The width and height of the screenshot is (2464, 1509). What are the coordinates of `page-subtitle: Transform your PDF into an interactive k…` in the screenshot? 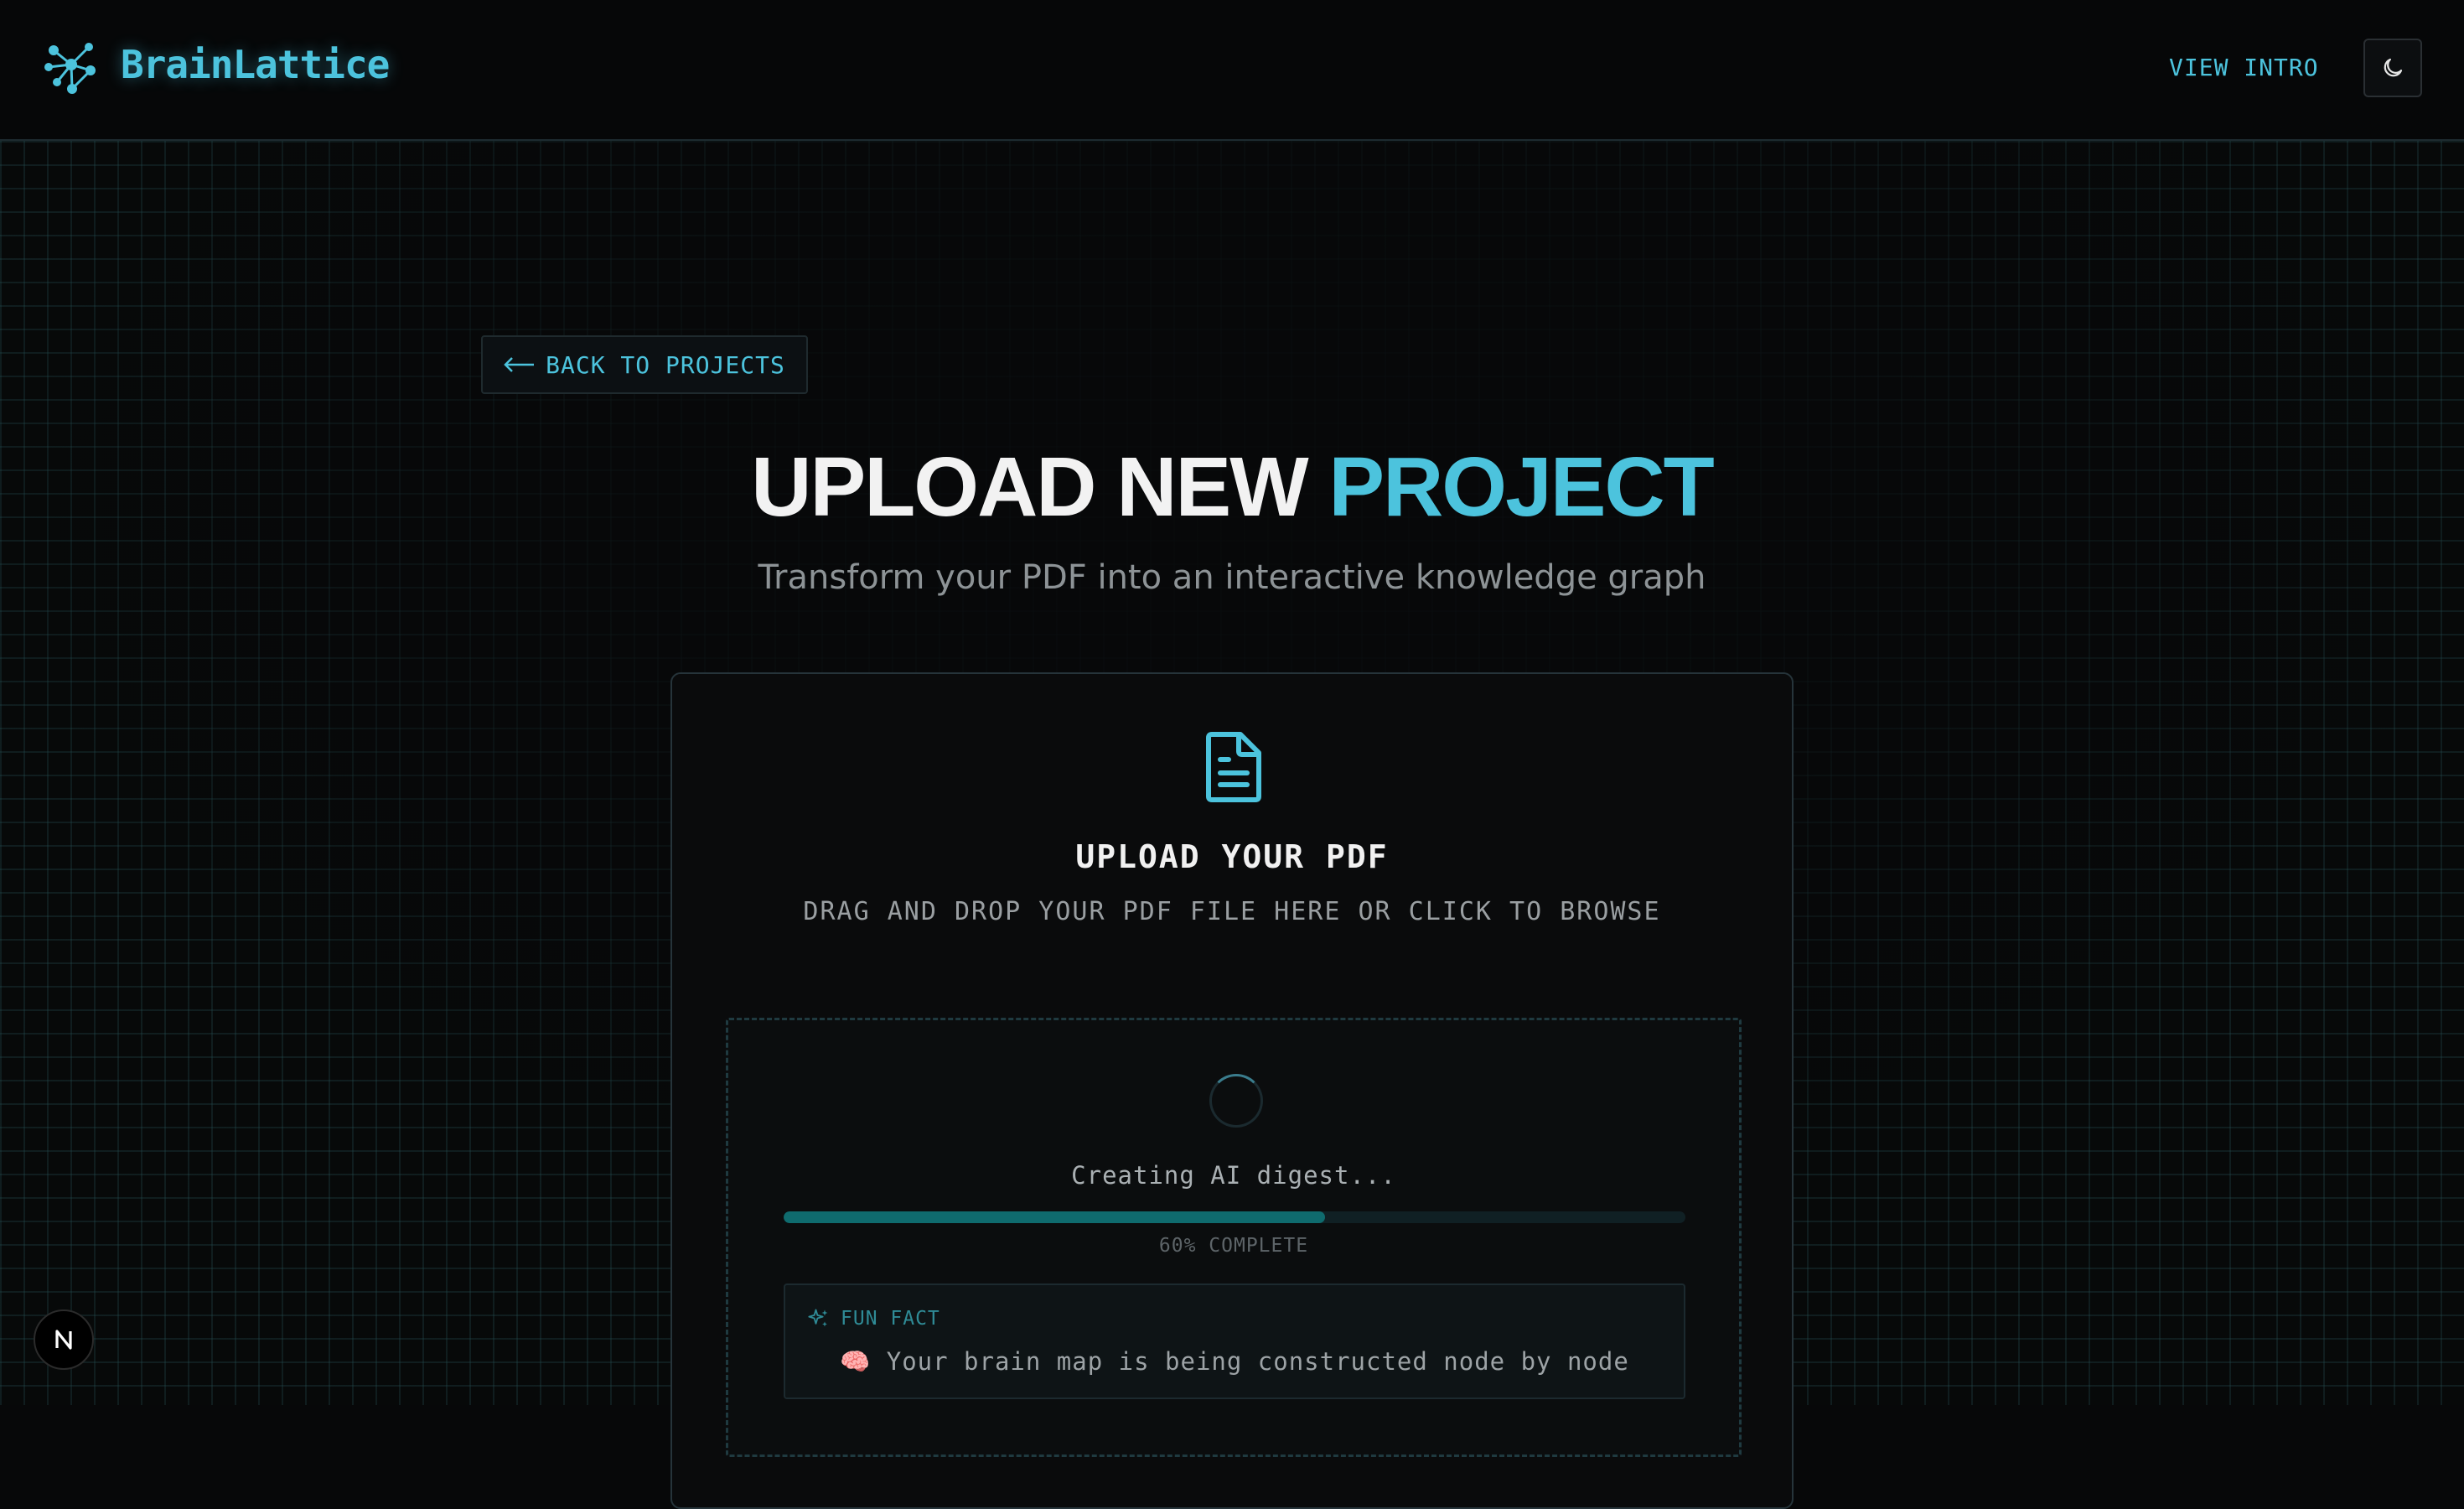 It's located at (1232, 577).